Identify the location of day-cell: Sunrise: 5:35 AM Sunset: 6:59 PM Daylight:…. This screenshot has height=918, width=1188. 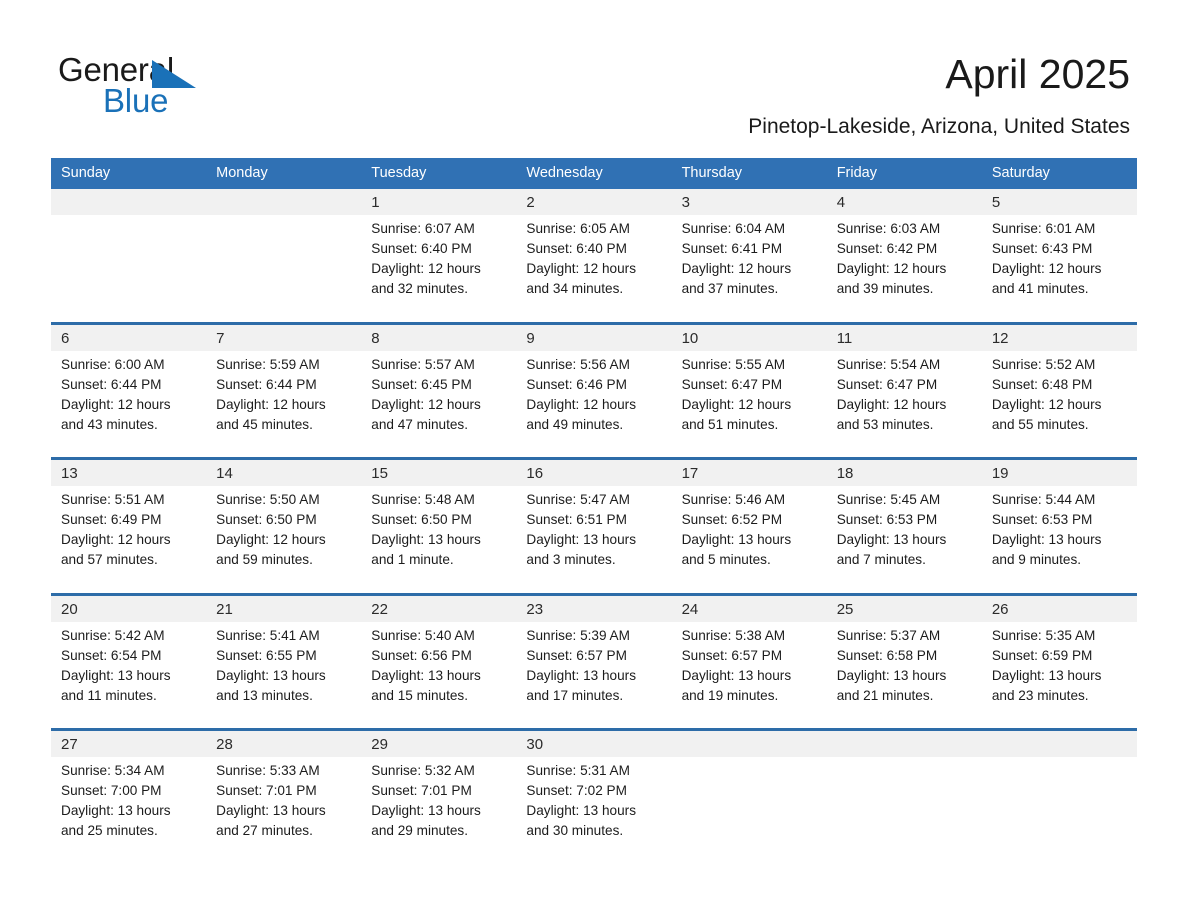
(1059, 675).